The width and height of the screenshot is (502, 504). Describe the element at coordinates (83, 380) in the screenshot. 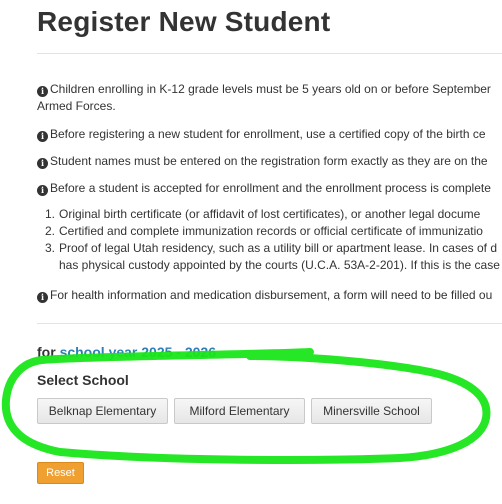

I see `select-school-label: Select School` at that location.